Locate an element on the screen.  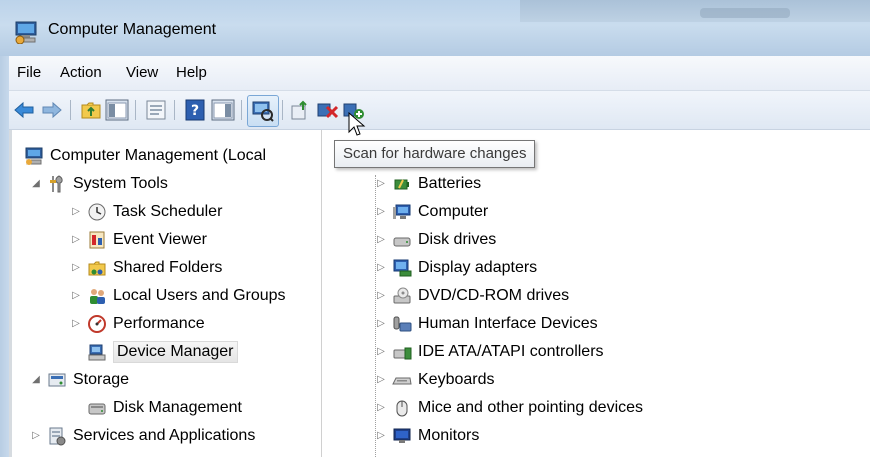
show-hide-tree-icon is located at coordinates (117, 110).